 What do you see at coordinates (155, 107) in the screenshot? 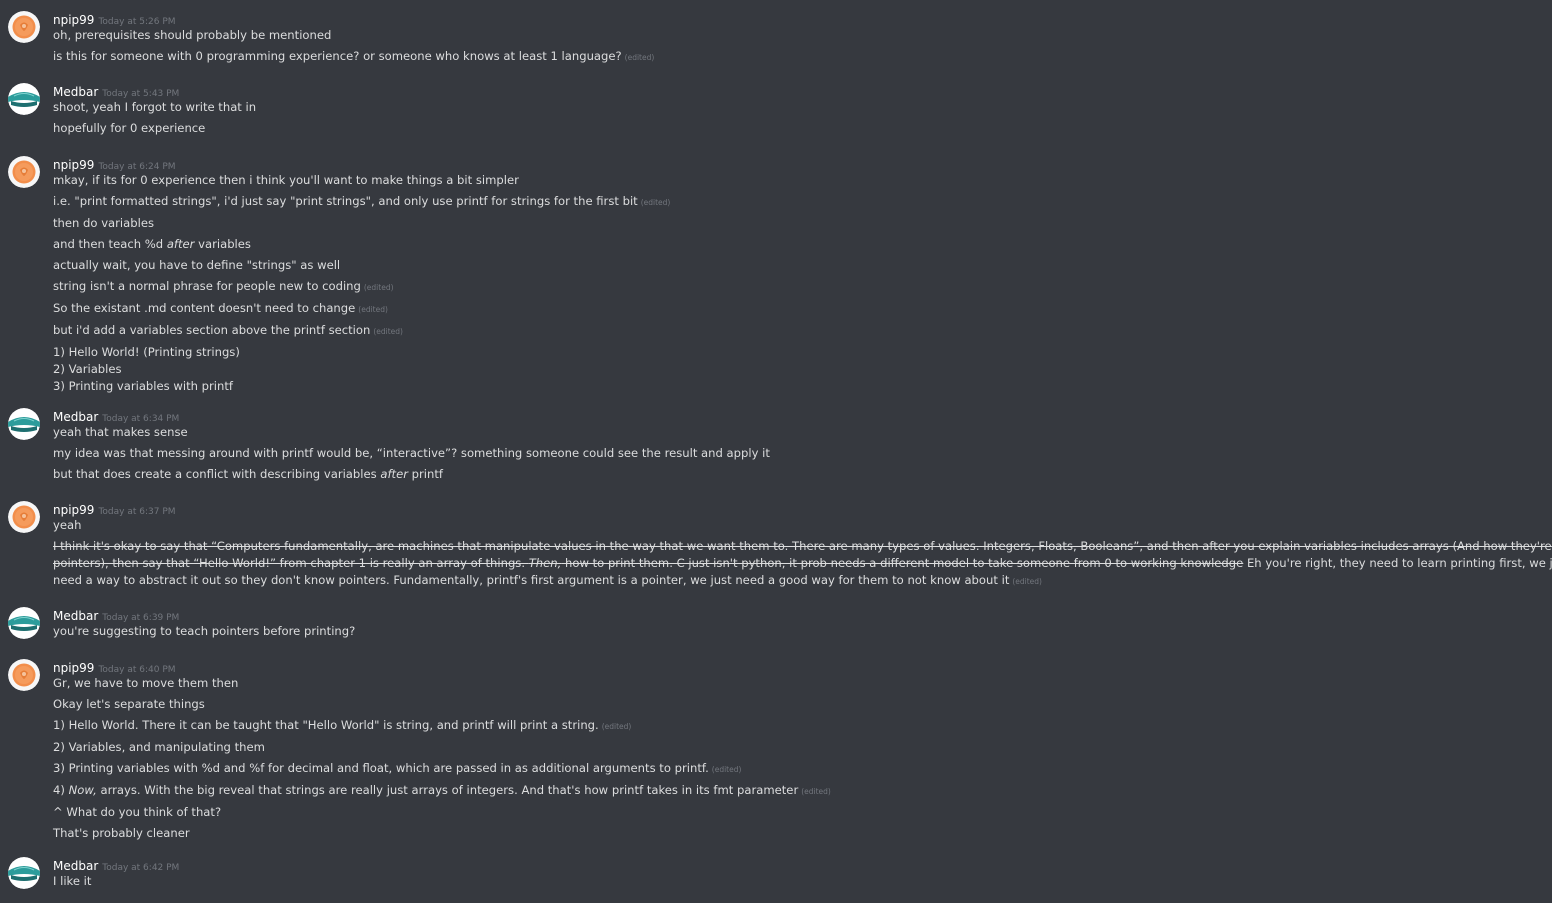
I see `message-text-part: shoot, yeah I forgot to write that in` at bounding box center [155, 107].